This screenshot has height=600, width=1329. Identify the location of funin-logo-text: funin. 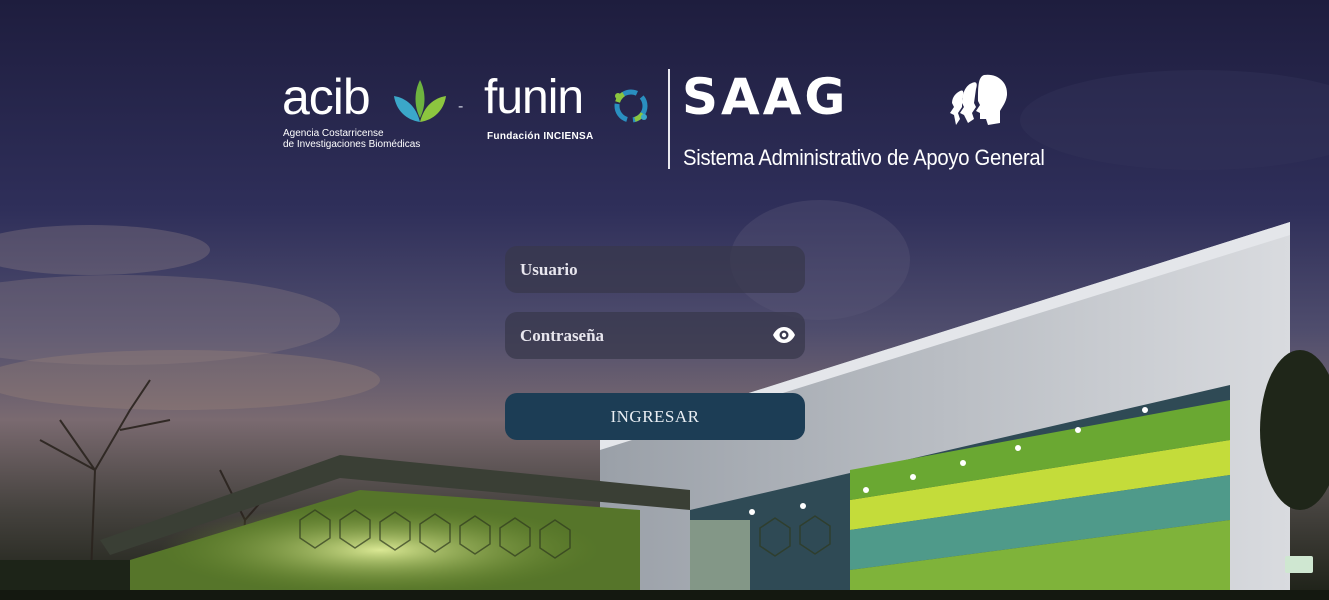
(534, 97).